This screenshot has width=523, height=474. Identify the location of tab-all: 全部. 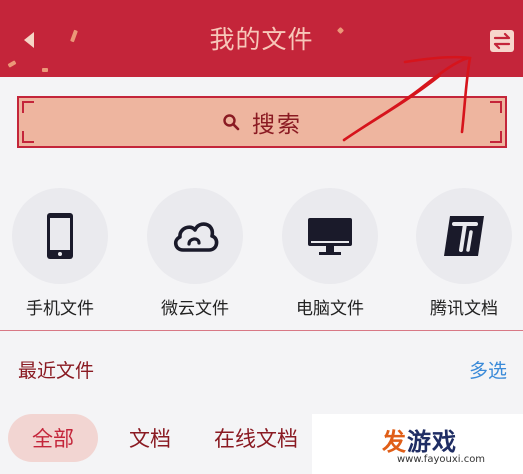
(53, 438).